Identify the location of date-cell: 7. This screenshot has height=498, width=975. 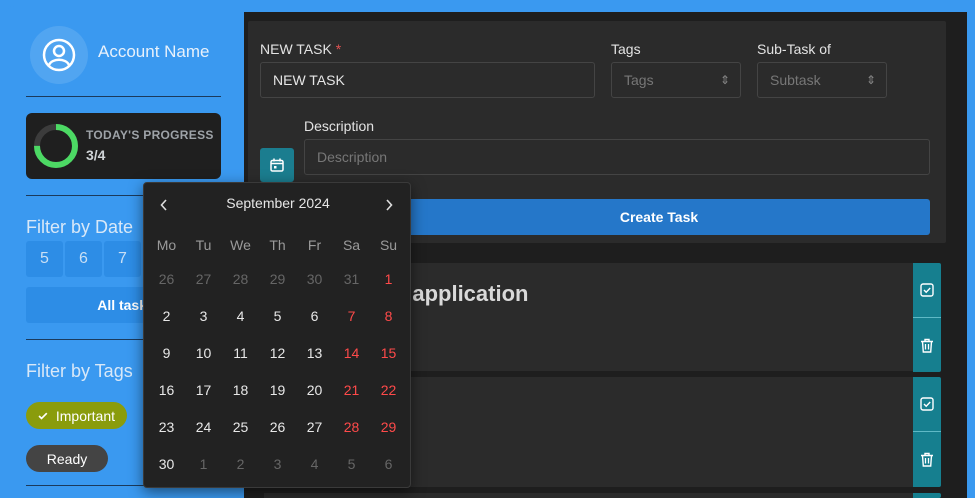
(122, 259).